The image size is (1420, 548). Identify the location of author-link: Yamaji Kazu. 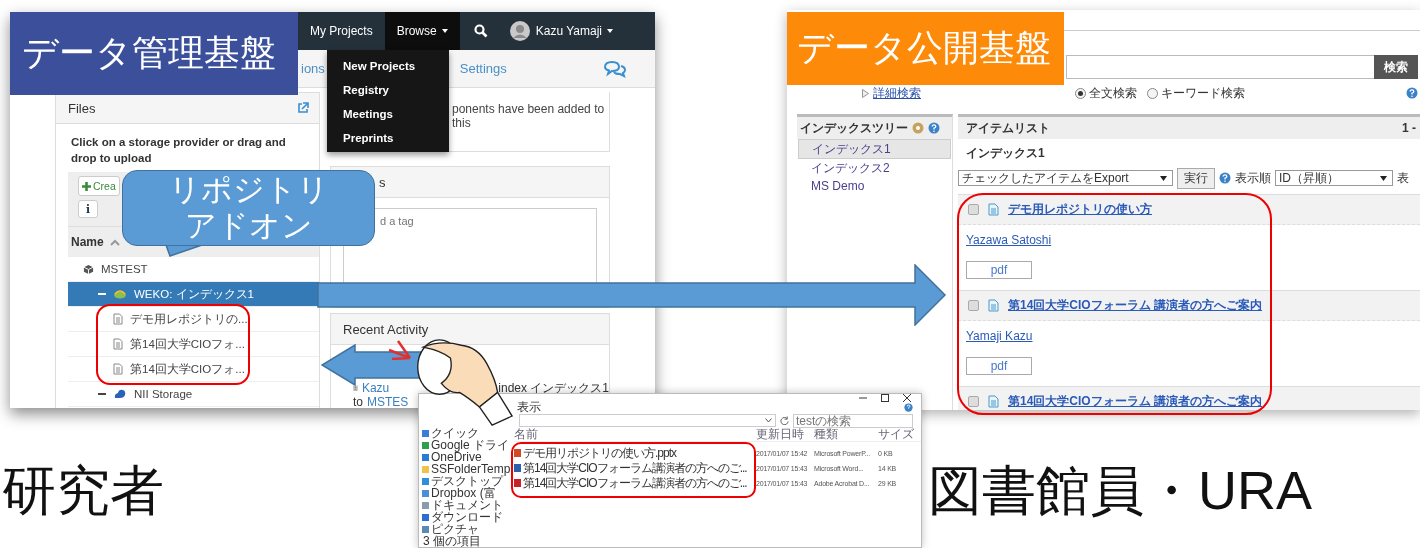
(999, 336).